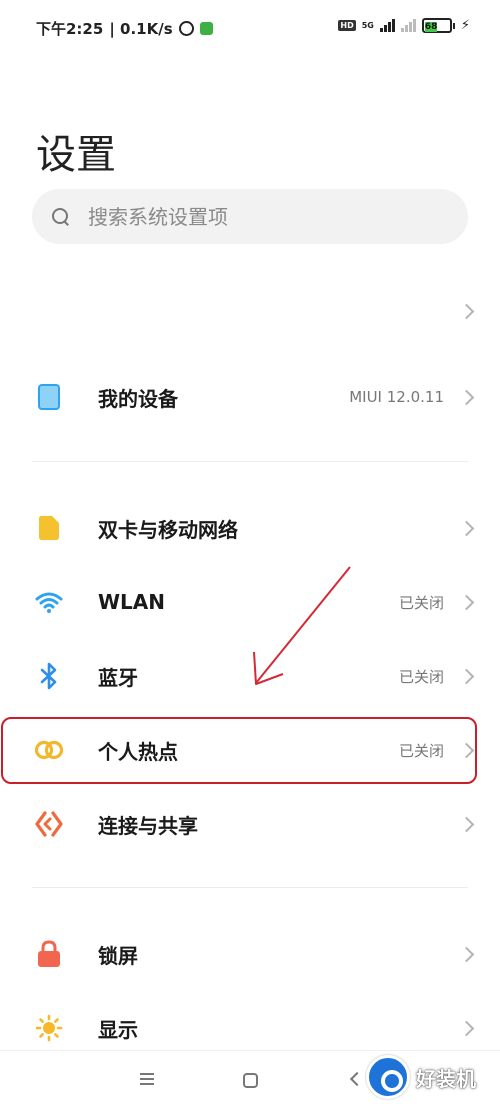  I want to click on settings-row-label: 连接与共享, so click(148, 825).